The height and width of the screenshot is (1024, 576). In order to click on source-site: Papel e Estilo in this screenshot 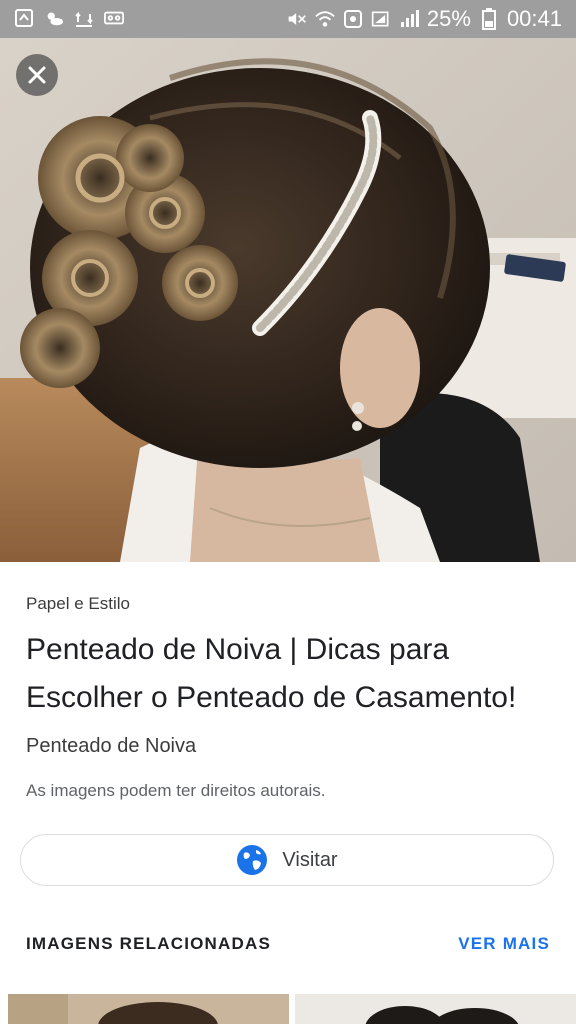, I will do `click(78, 604)`.